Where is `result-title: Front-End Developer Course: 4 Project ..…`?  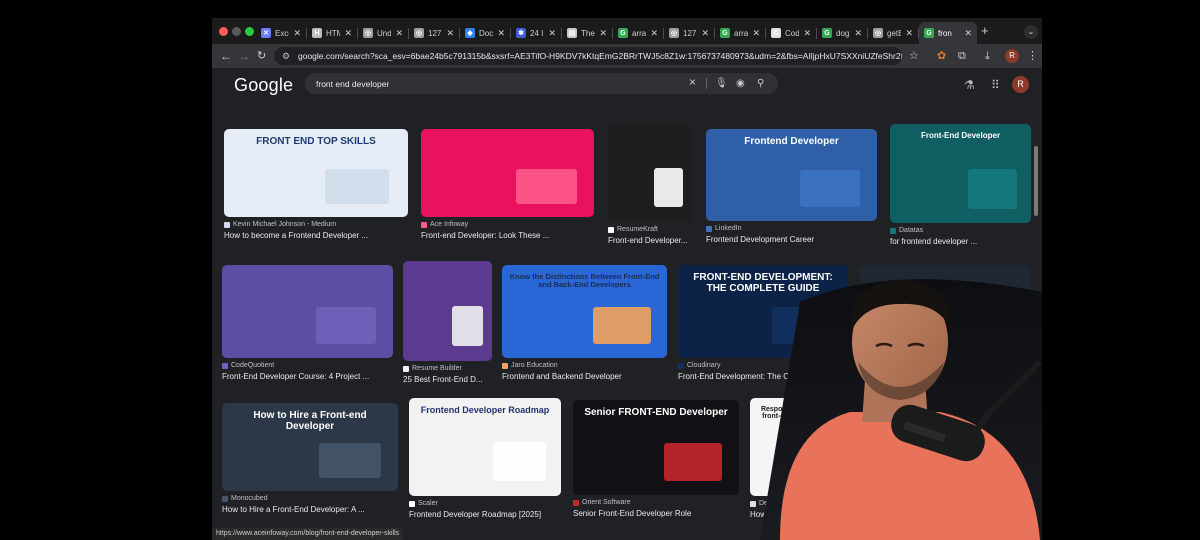
result-title: Front-End Developer Course: 4 Project ..… is located at coordinates (309, 376).